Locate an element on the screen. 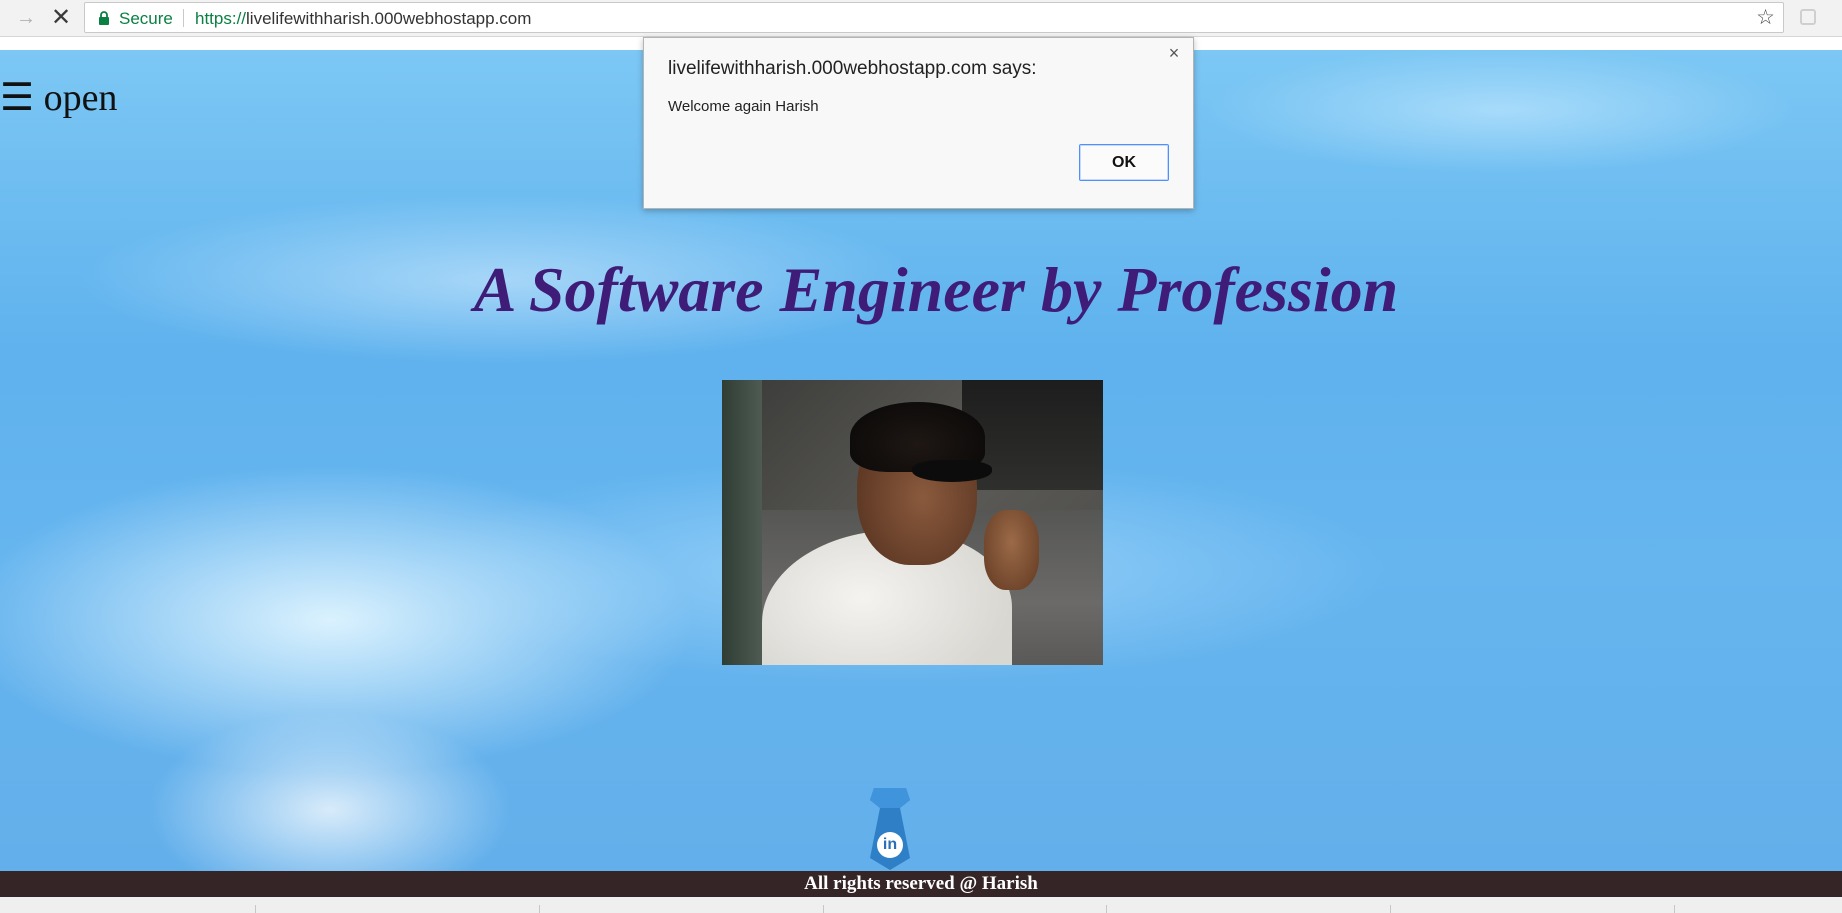  ok-button: OK is located at coordinates (1124, 162).